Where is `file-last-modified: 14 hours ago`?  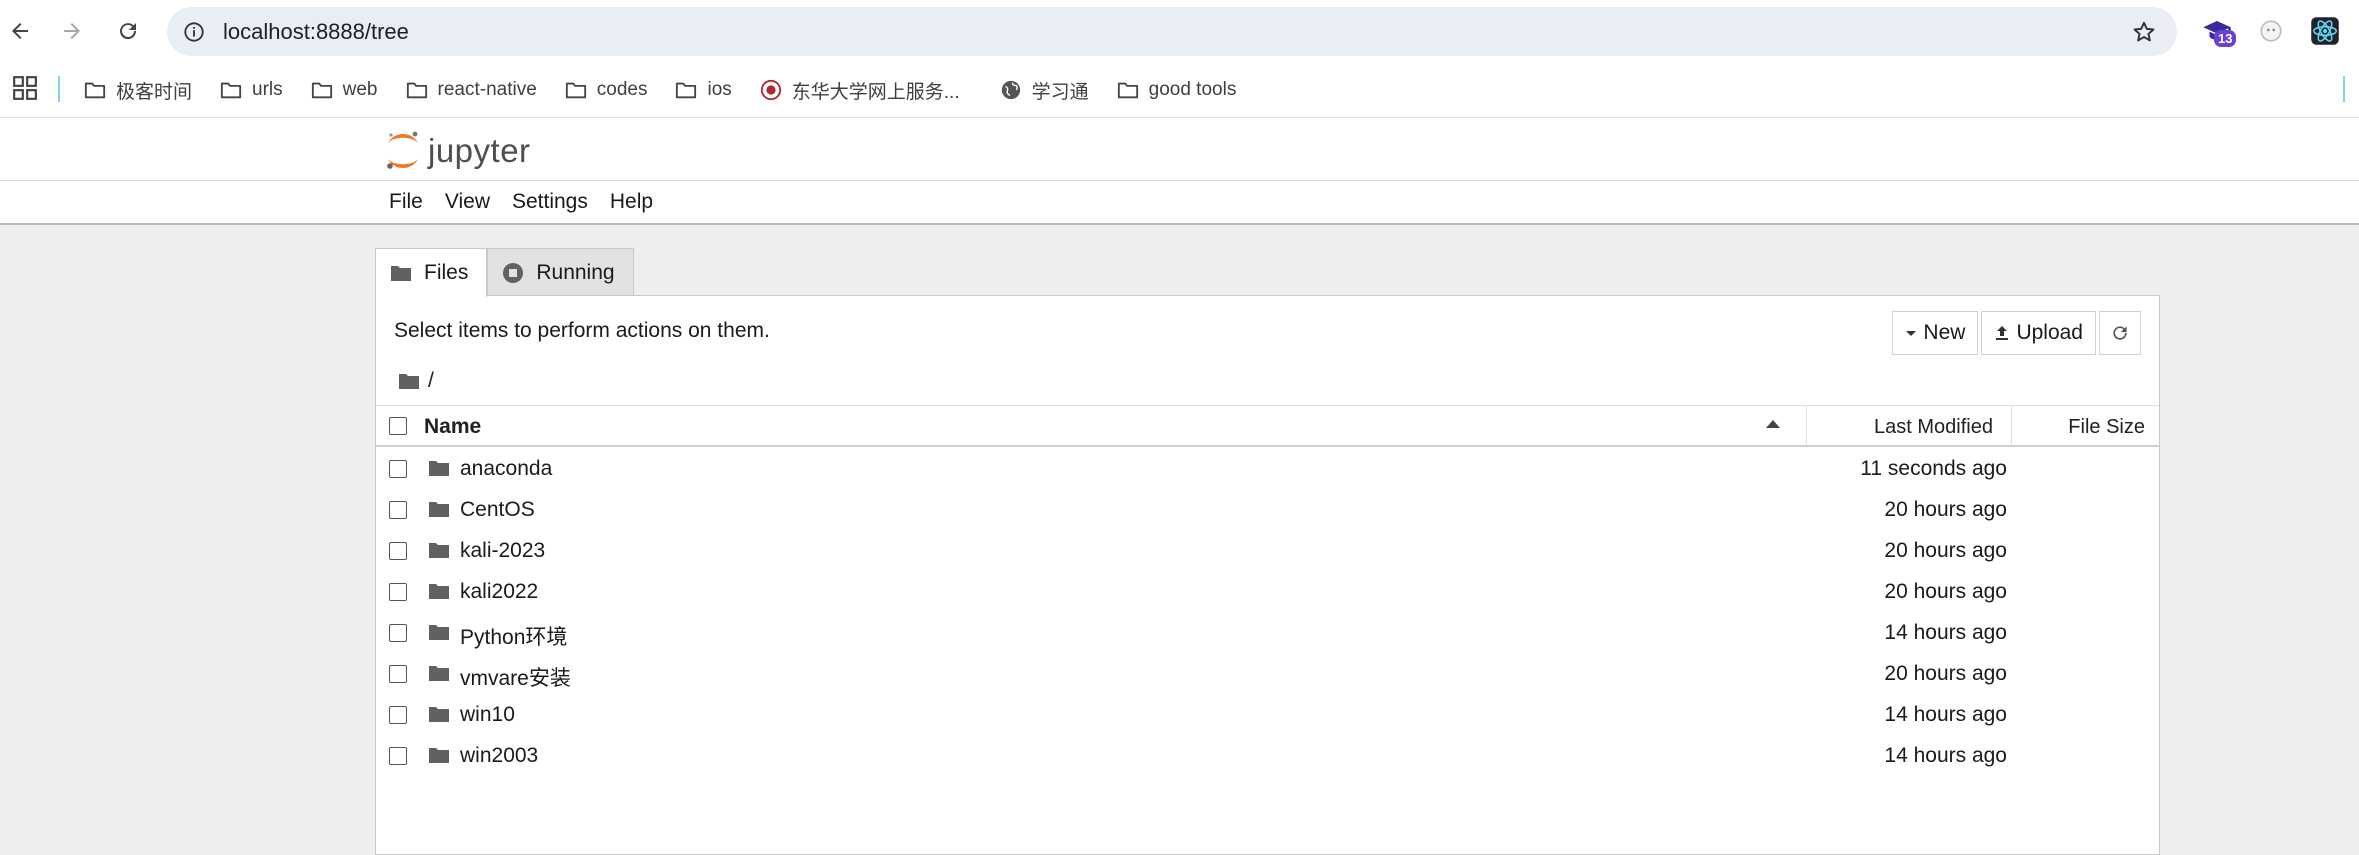 file-last-modified: 14 hours ago is located at coordinates (1945, 714).